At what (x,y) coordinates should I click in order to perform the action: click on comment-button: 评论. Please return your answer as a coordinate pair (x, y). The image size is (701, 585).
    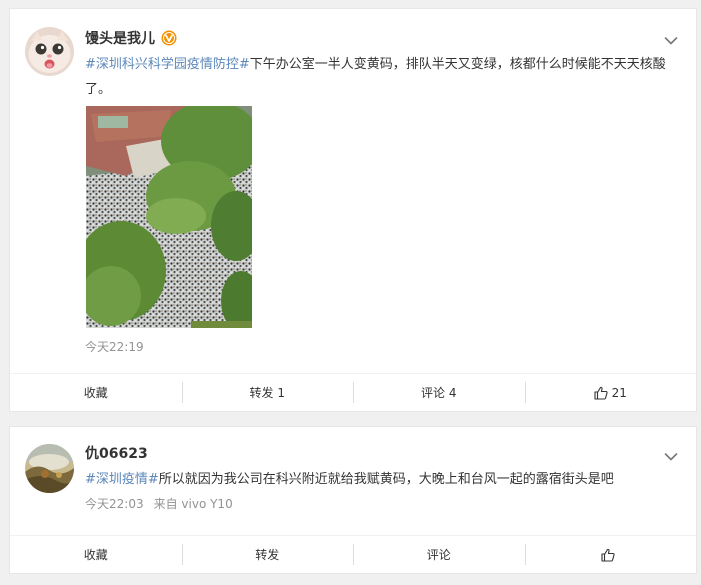
    Looking at the image, I should click on (439, 554).